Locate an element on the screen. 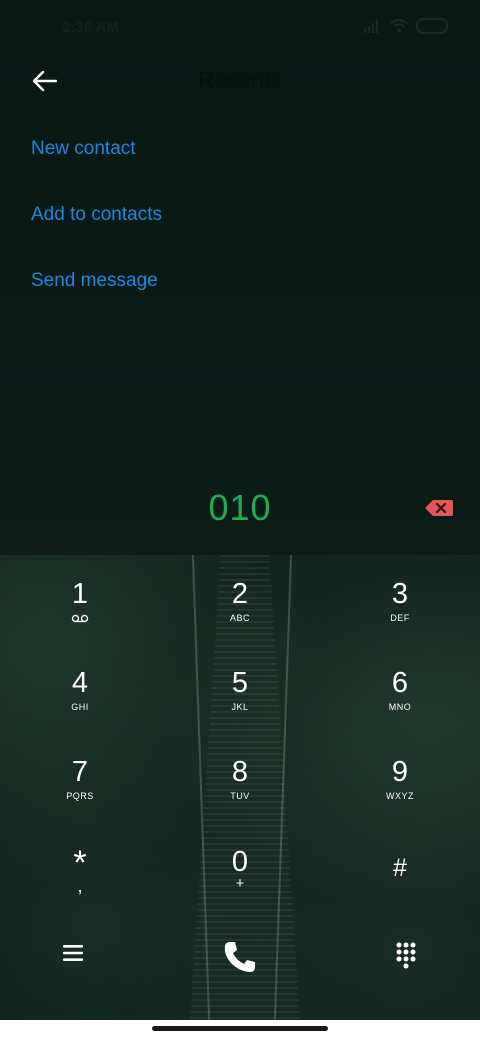  key-digit: 0 is located at coordinates (240, 862).